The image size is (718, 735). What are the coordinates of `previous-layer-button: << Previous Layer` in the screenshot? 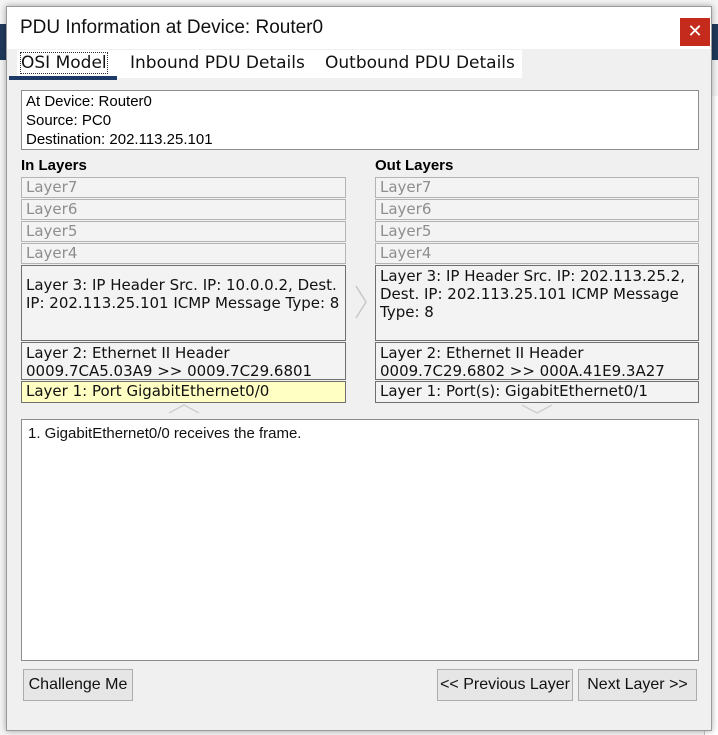 It's located at (505, 685).